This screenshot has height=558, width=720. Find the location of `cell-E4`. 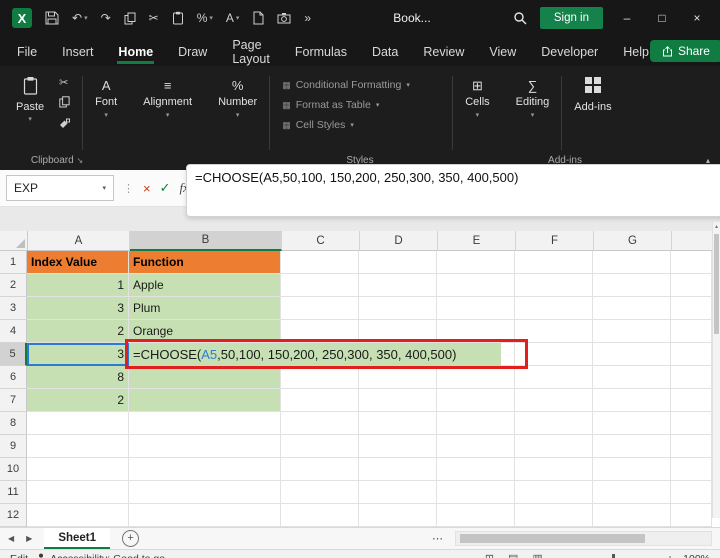

cell-E4 is located at coordinates (476, 331).